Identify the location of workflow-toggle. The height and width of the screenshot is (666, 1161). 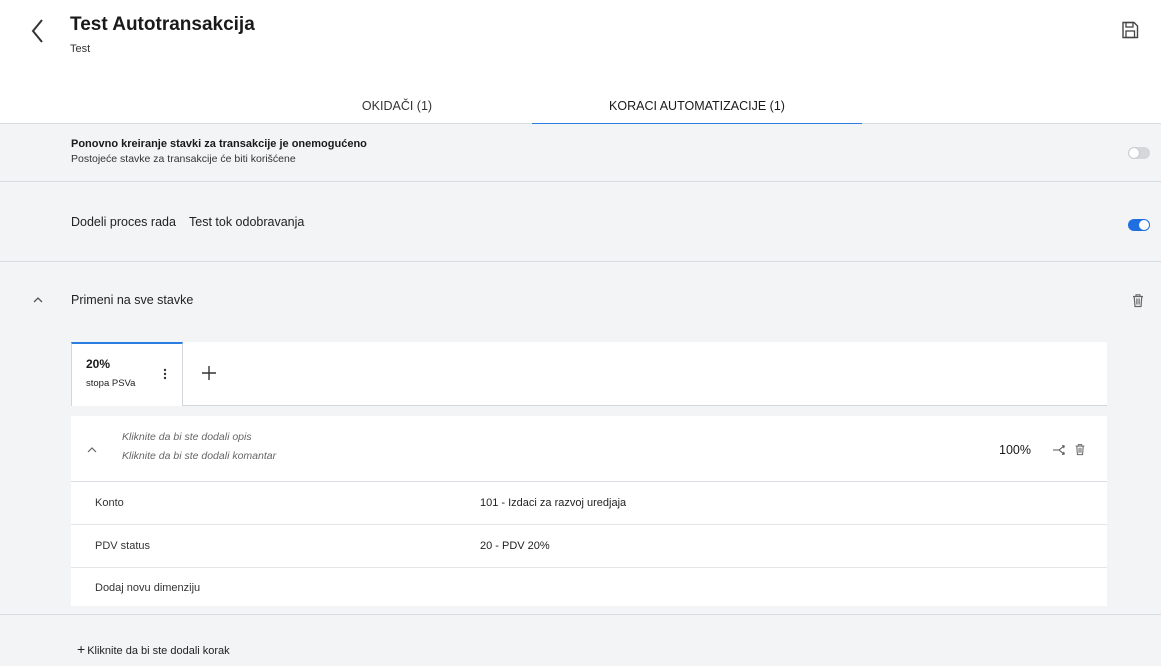
(1139, 225).